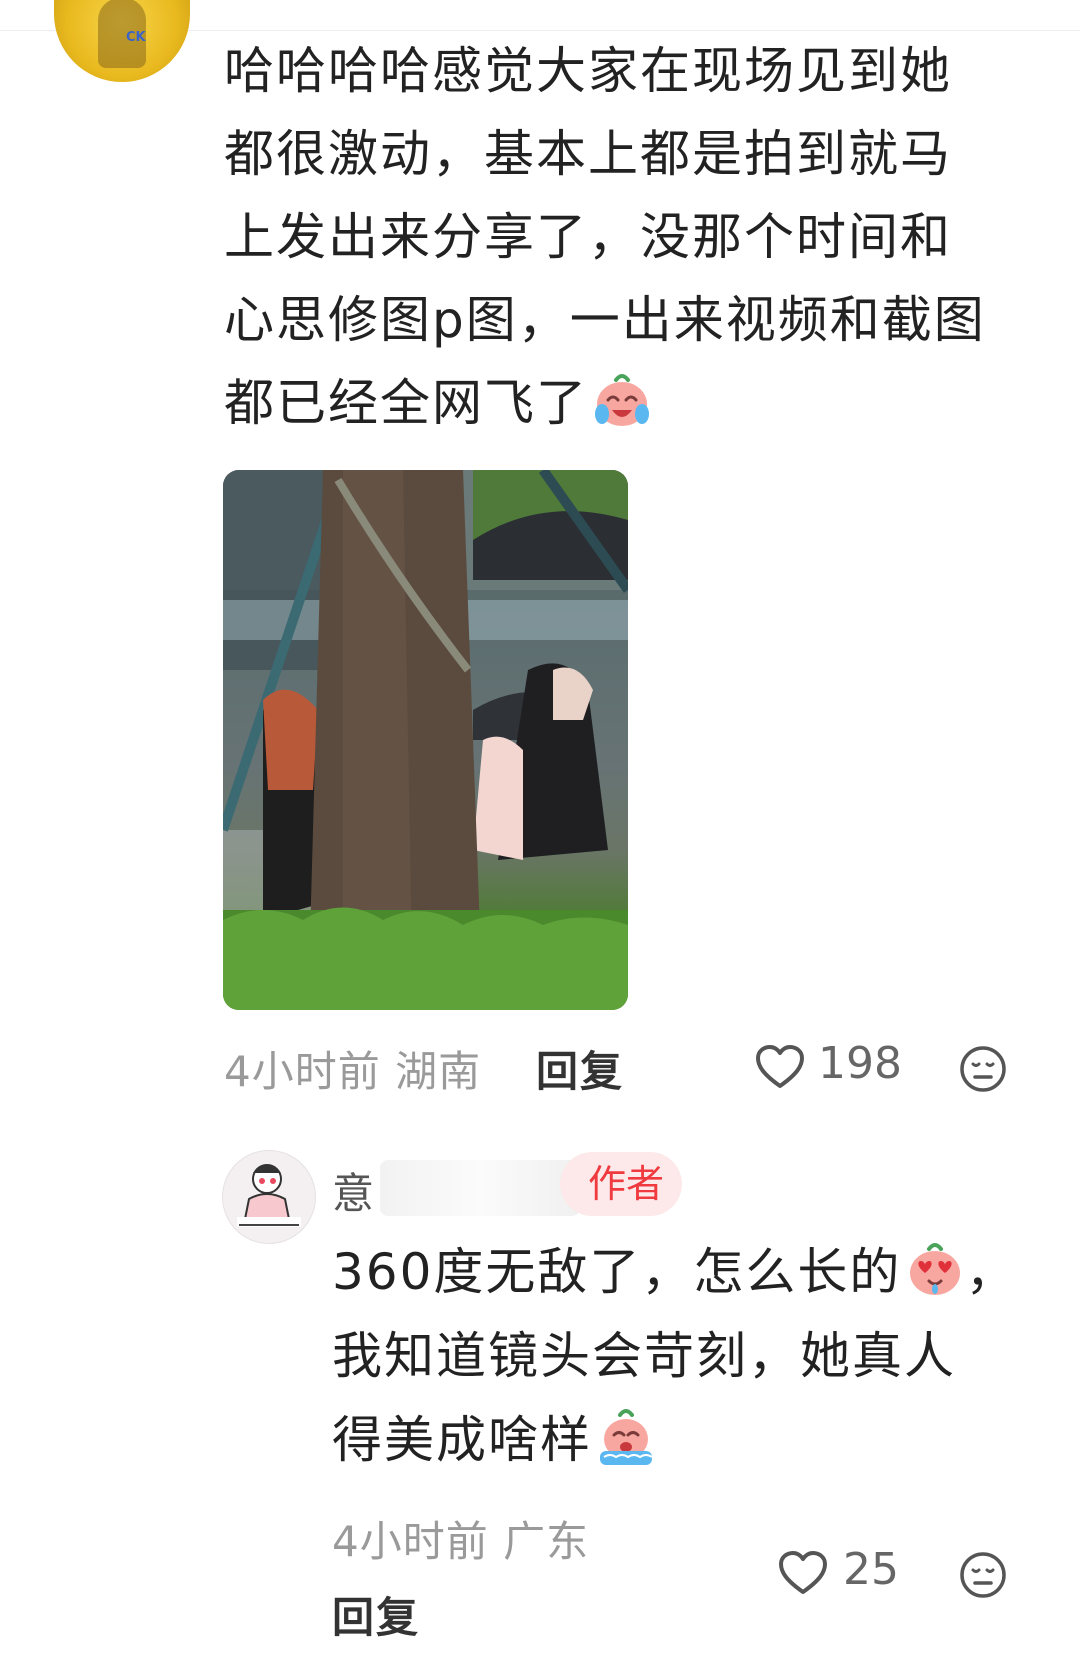  Describe the element at coordinates (122, 41) in the screenshot. I see `commenter-avatar: CK` at that location.